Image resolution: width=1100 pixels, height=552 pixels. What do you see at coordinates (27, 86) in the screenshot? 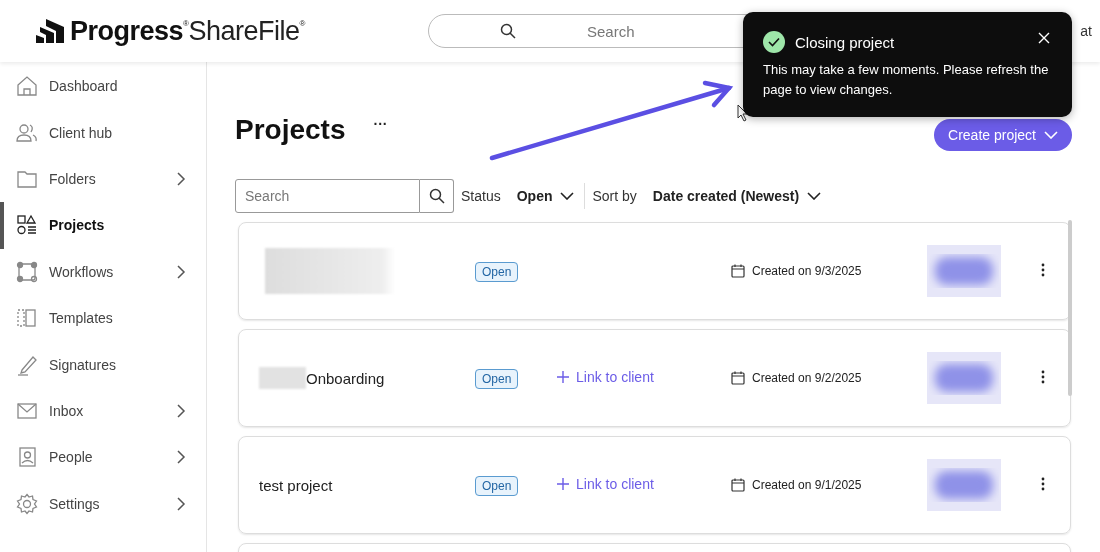
I see `home-icon` at bounding box center [27, 86].